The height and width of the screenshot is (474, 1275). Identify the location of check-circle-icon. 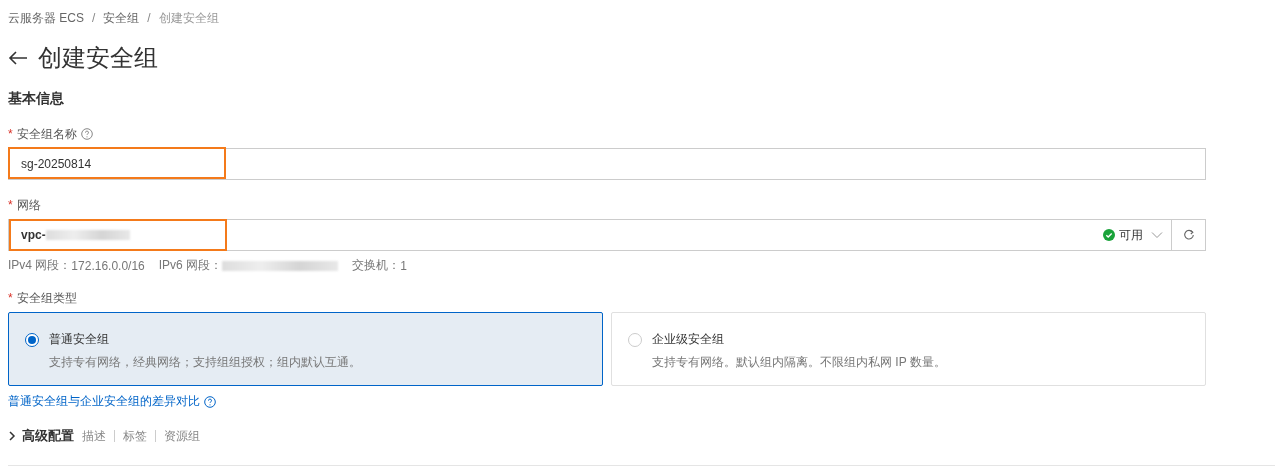
(1109, 235).